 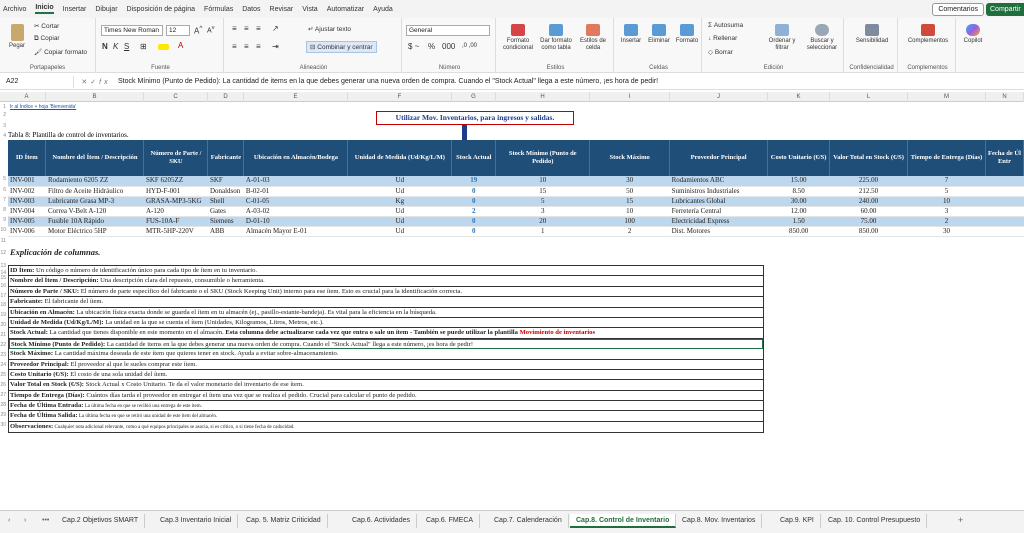 What do you see at coordinates (629, 201) in the screenshot?
I see `table-cell: 15` at bounding box center [629, 201].